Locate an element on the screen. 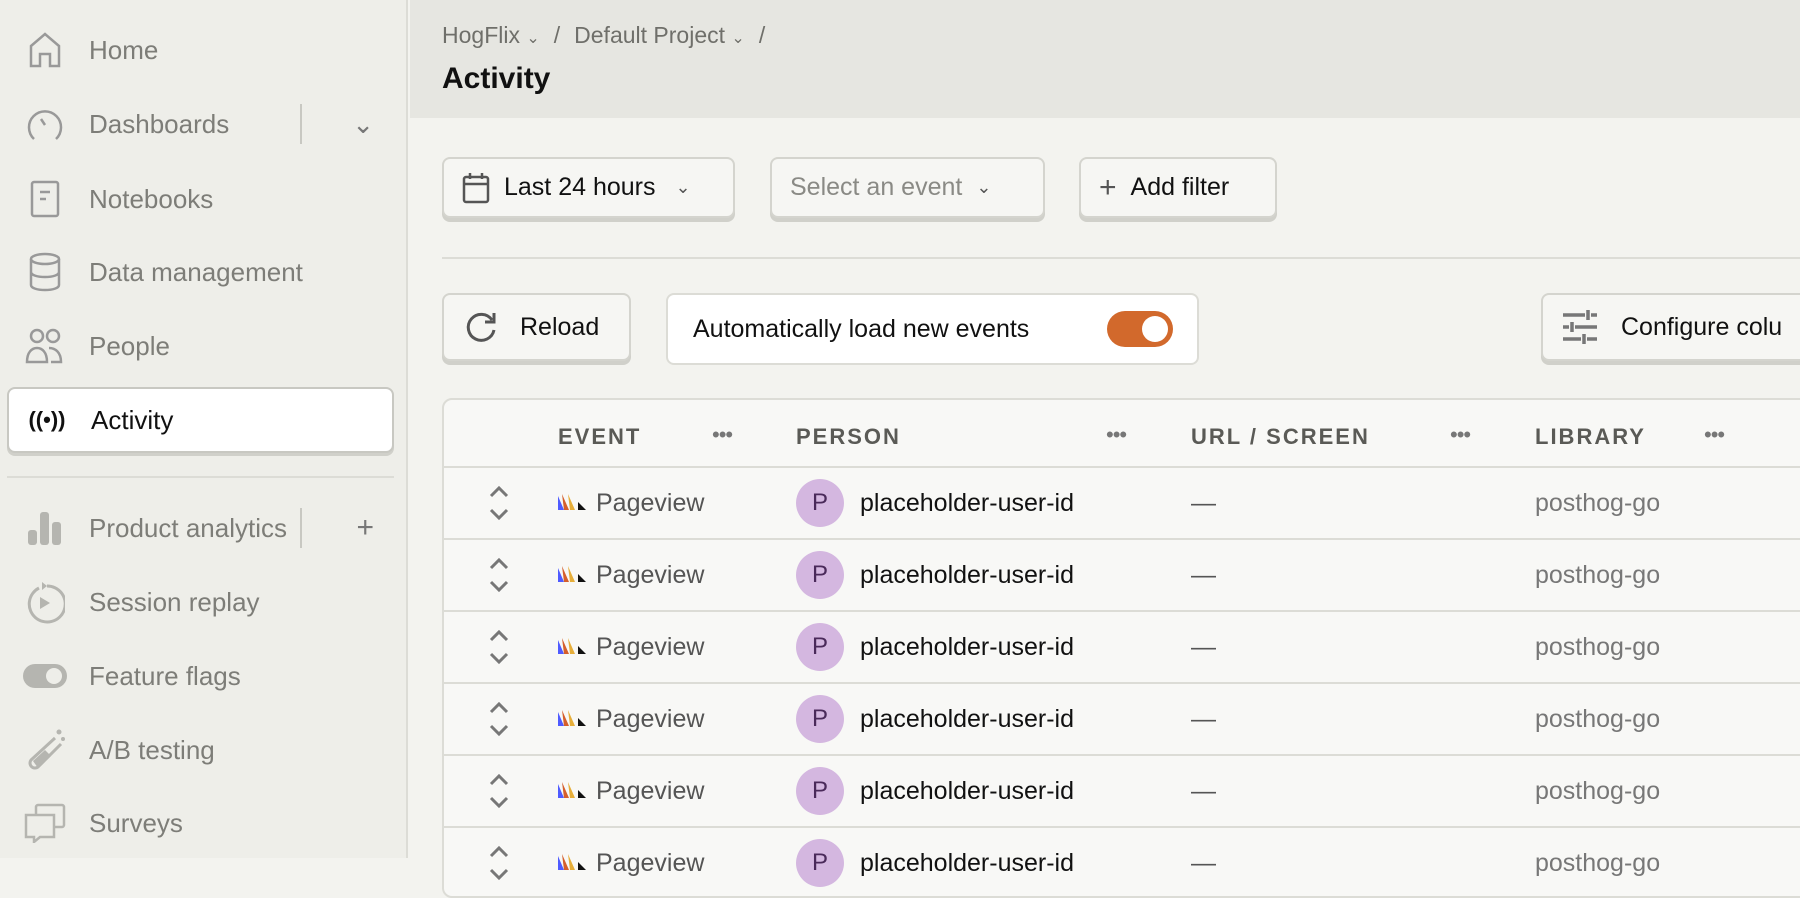  people-icon is located at coordinates (45, 346).